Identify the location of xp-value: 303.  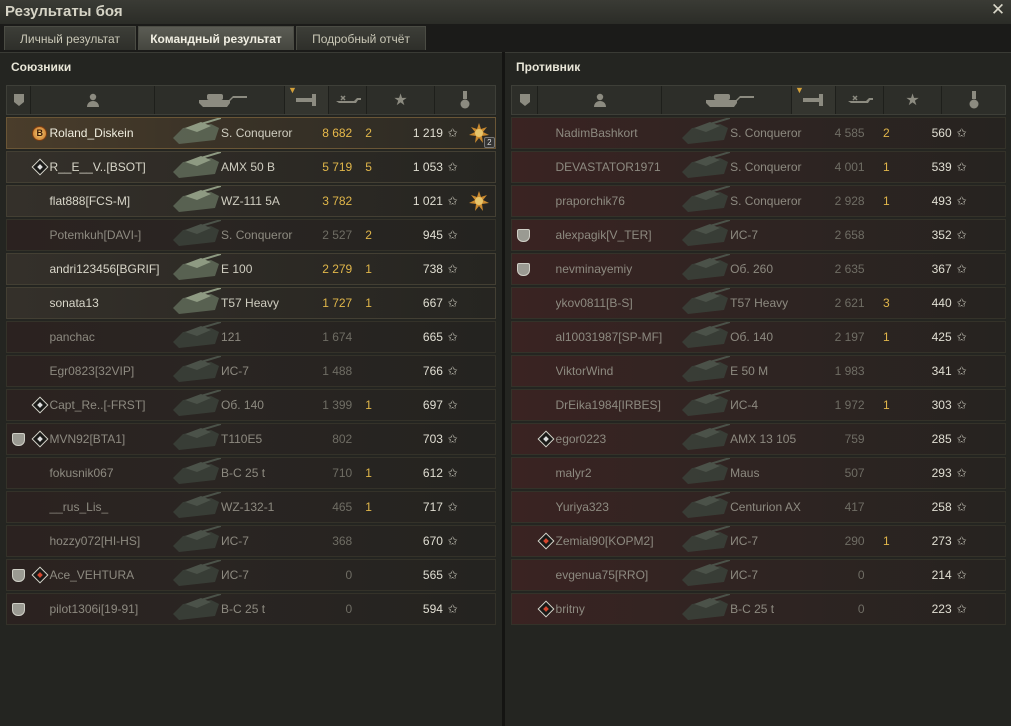
(941, 405).